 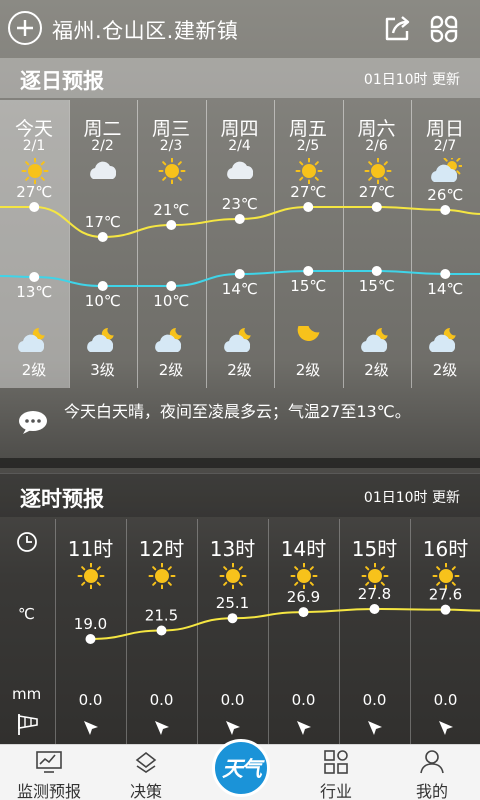 What do you see at coordinates (374, 594) in the screenshot?
I see `hourly-temp-label: 27.8` at bounding box center [374, 594].